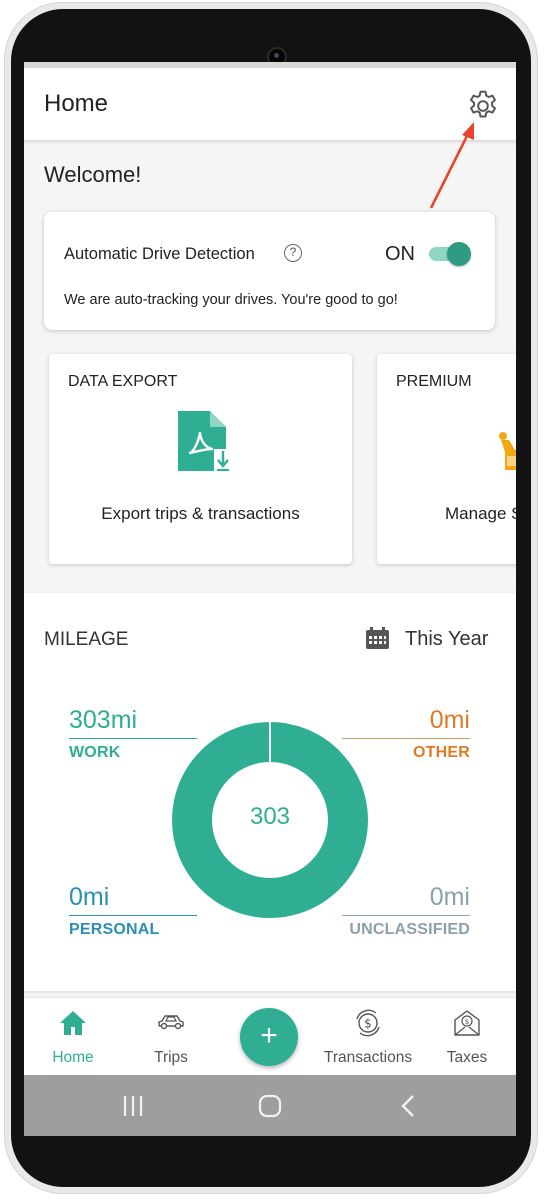 Image resolution: width=544 pixels, height=1199 pixels. What do you see at coordinates (451, 165) in the screenshot?
I see `annotation-arrow-icon` at bounding box center [451, 165].